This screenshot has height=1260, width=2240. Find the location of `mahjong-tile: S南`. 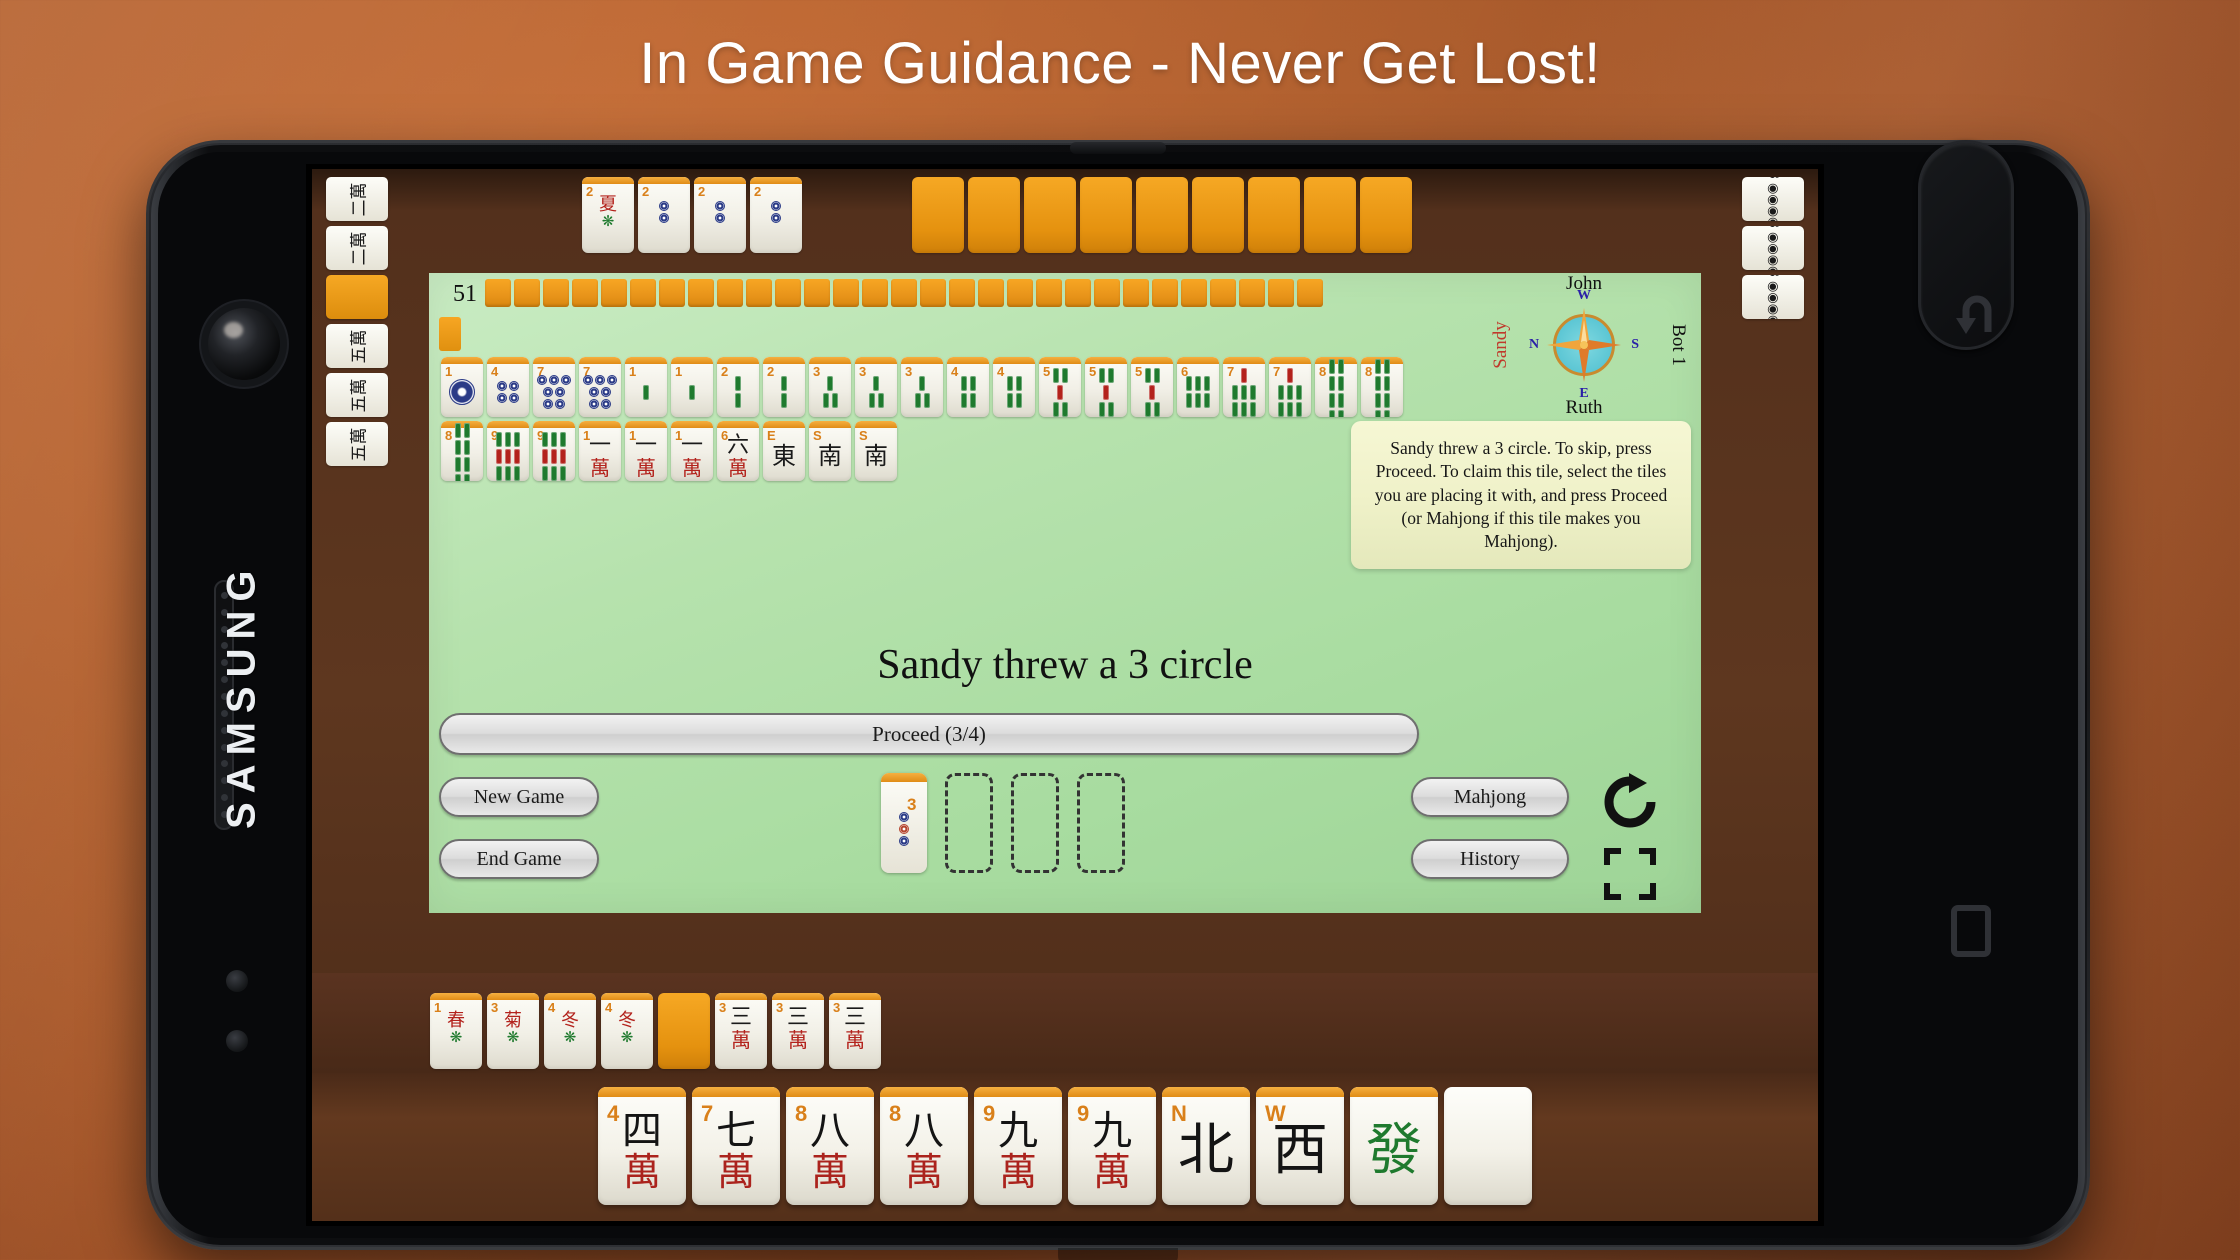

mahjong-tile: S南 is located at coordinates (830, 451).